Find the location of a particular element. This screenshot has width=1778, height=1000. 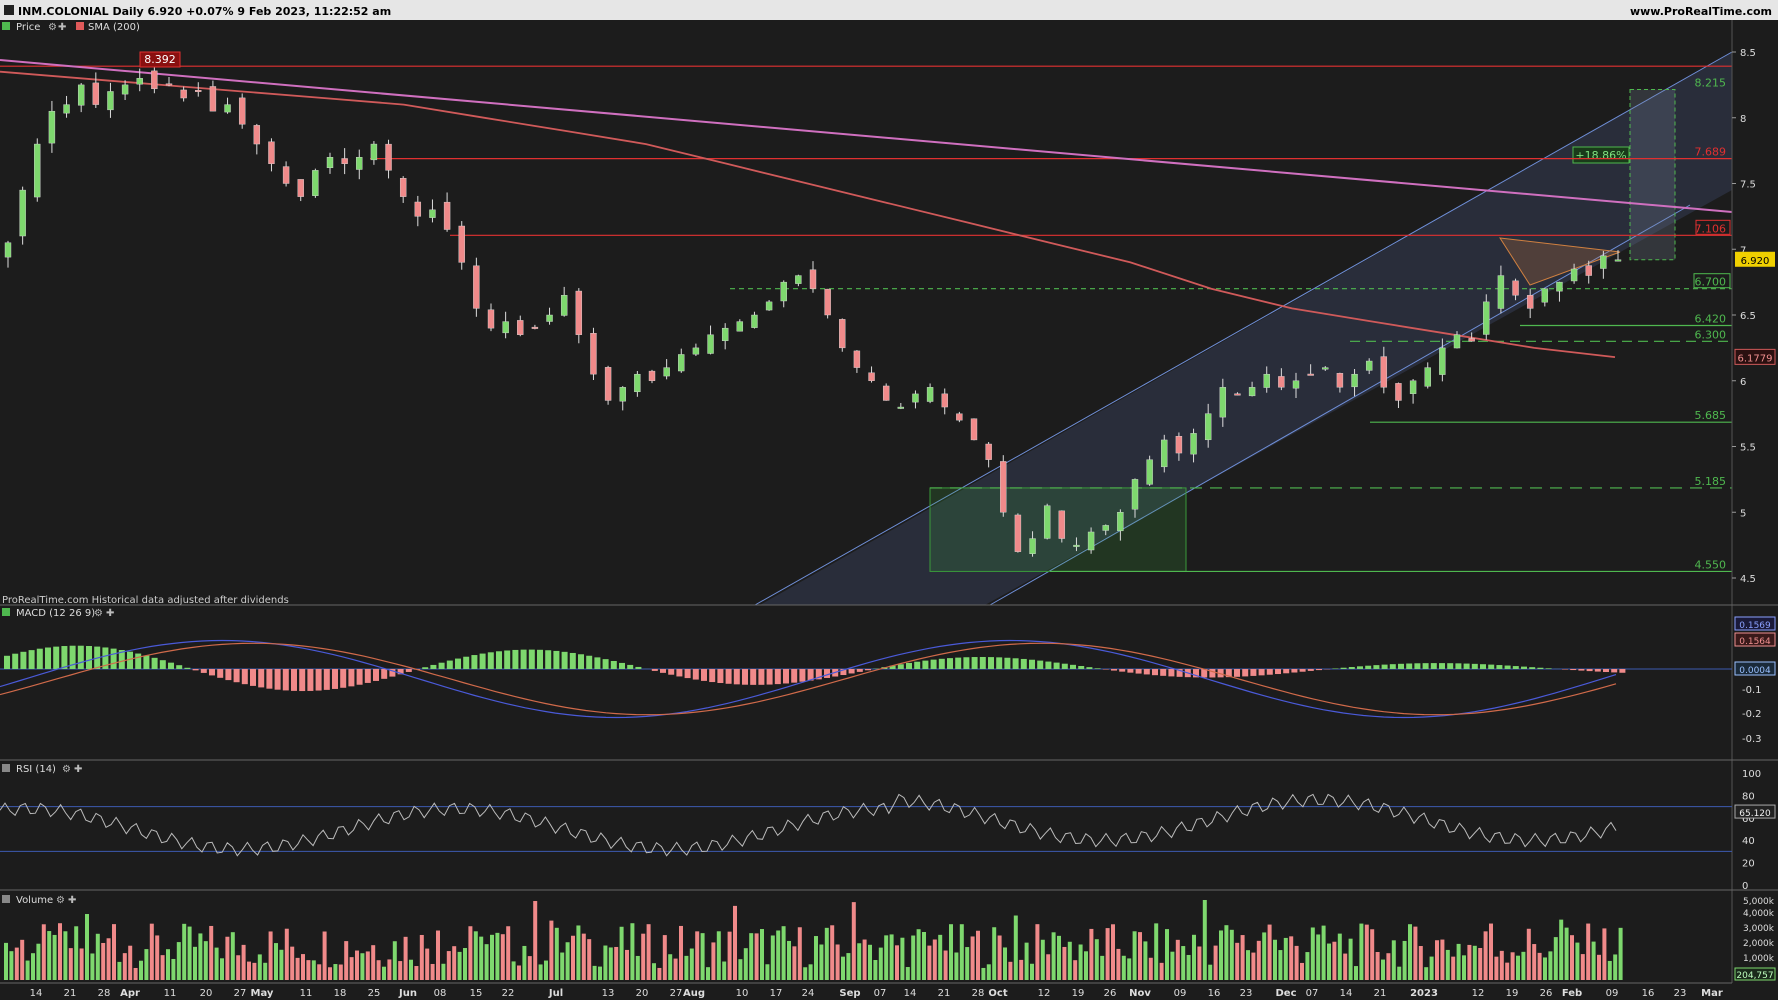

volume-tick-label: 1,000k is located at coordinates (1759, 959).